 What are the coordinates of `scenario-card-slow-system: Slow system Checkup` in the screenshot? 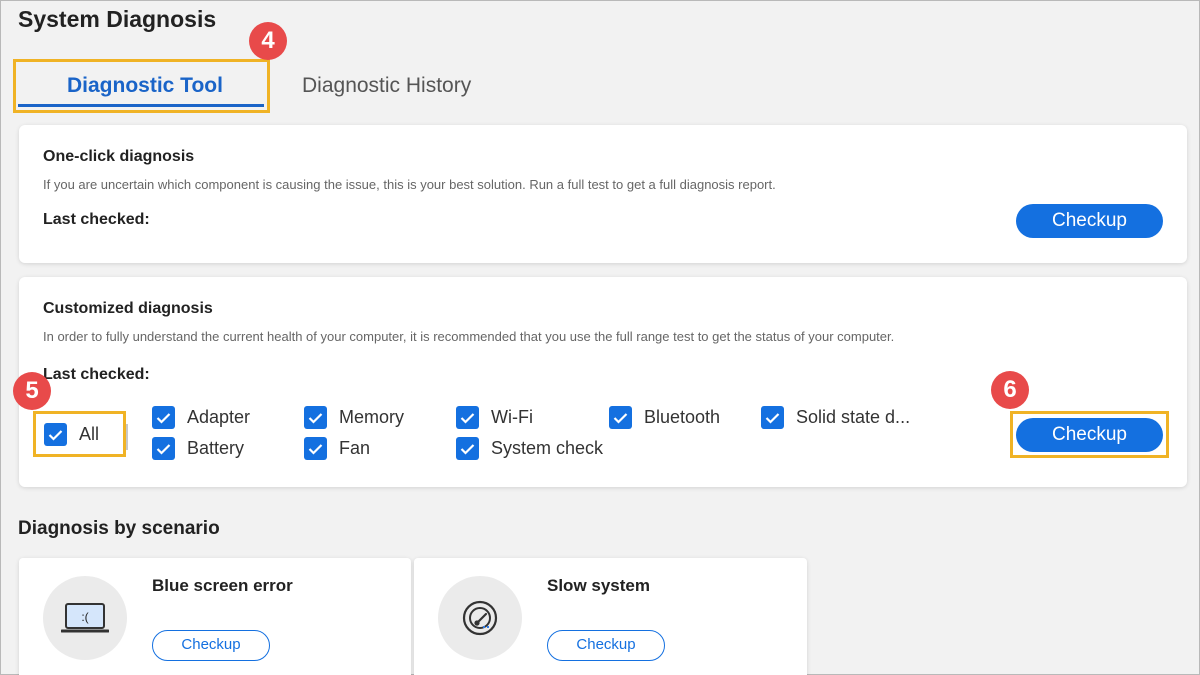 It's located at (610, 616).